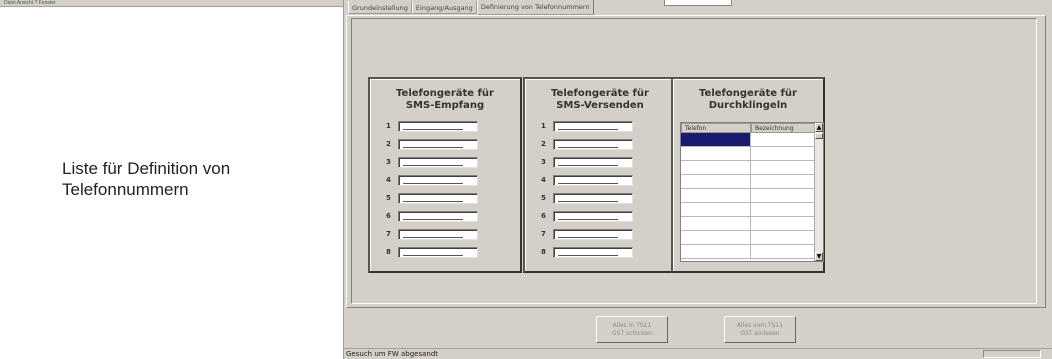  I want to click on menu-strip: Datei Ansicht ? Fenster, so click(171, 3).